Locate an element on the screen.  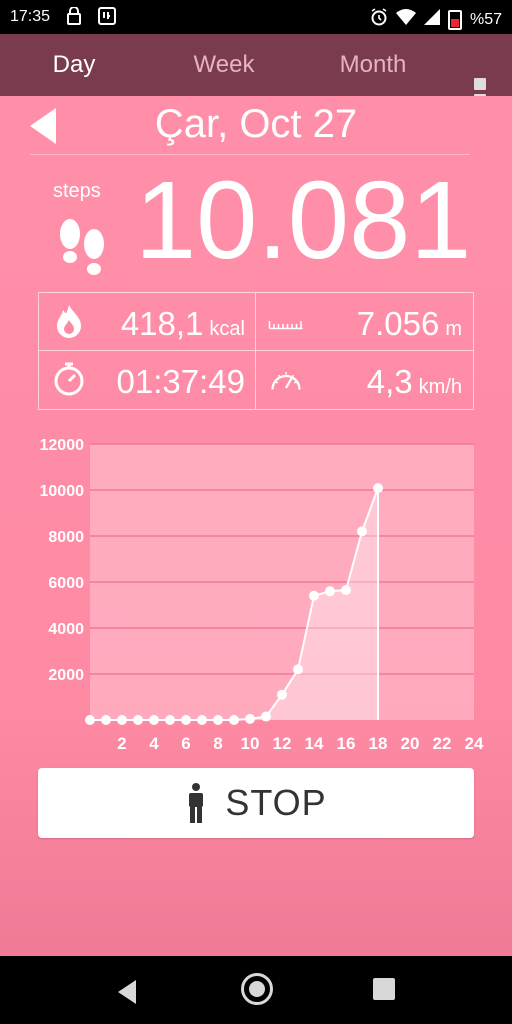
navigation-bar is located at coordinates (256, 990).